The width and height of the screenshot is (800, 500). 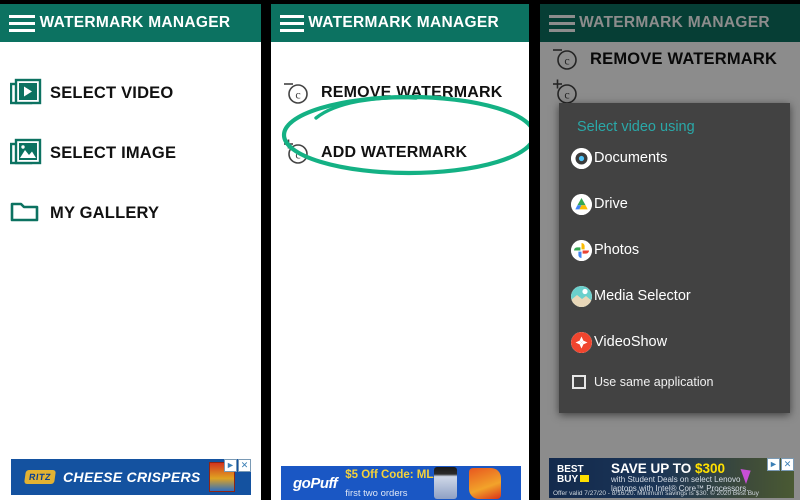 I want to click on dialog-option-label: Photos, so click(x=617, y=250).